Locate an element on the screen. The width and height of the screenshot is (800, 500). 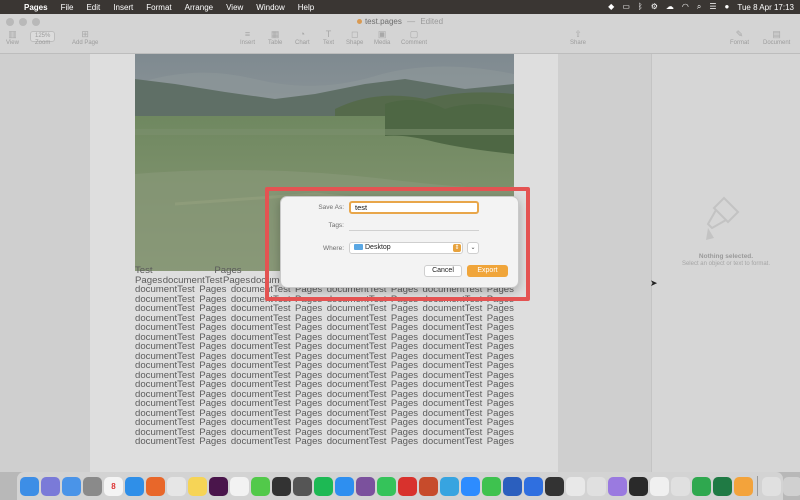
dropbox-icon is located at coordinates (533, 486).